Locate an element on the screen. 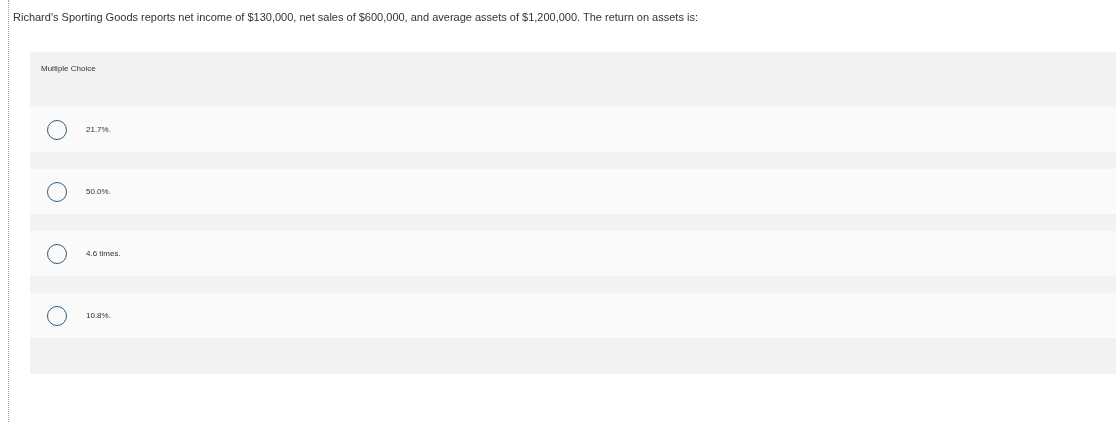 This screenshot has height=422, width=1116. option-label: 50.0%. is located at coordinates (98, 191).